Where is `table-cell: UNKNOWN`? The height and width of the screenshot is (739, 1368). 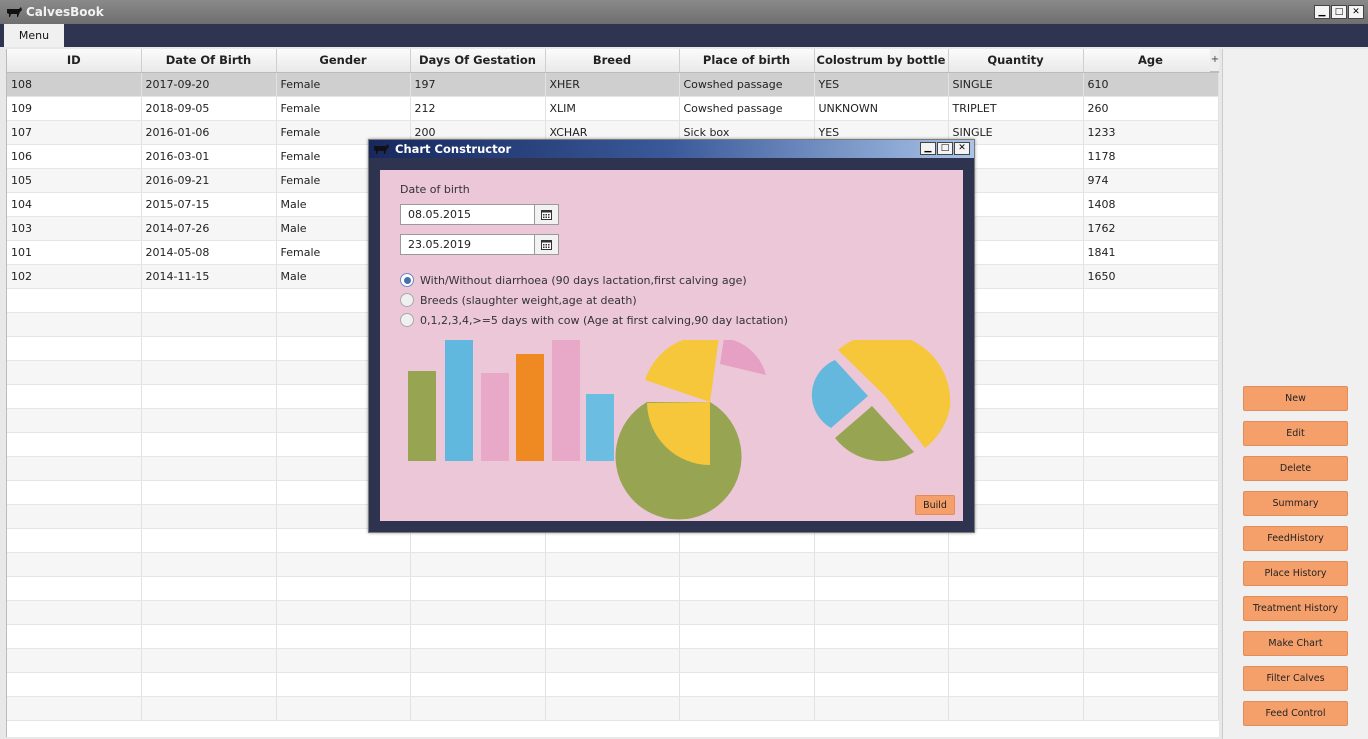 table-cell: UNKNOWN is located at coordinates (881, 108).